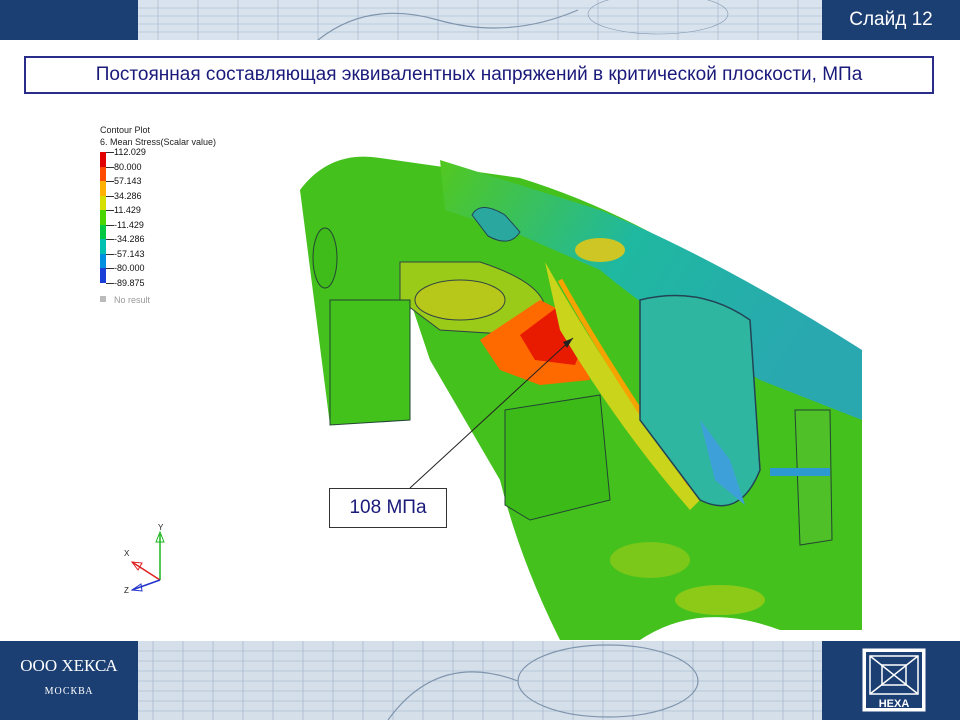 This screenshot has height=720, width=960. What do you see at coordinates (69, 665) in the screenshot?
I see `company-name: ООО ХЕКСА` at bounding box center [69, 665].